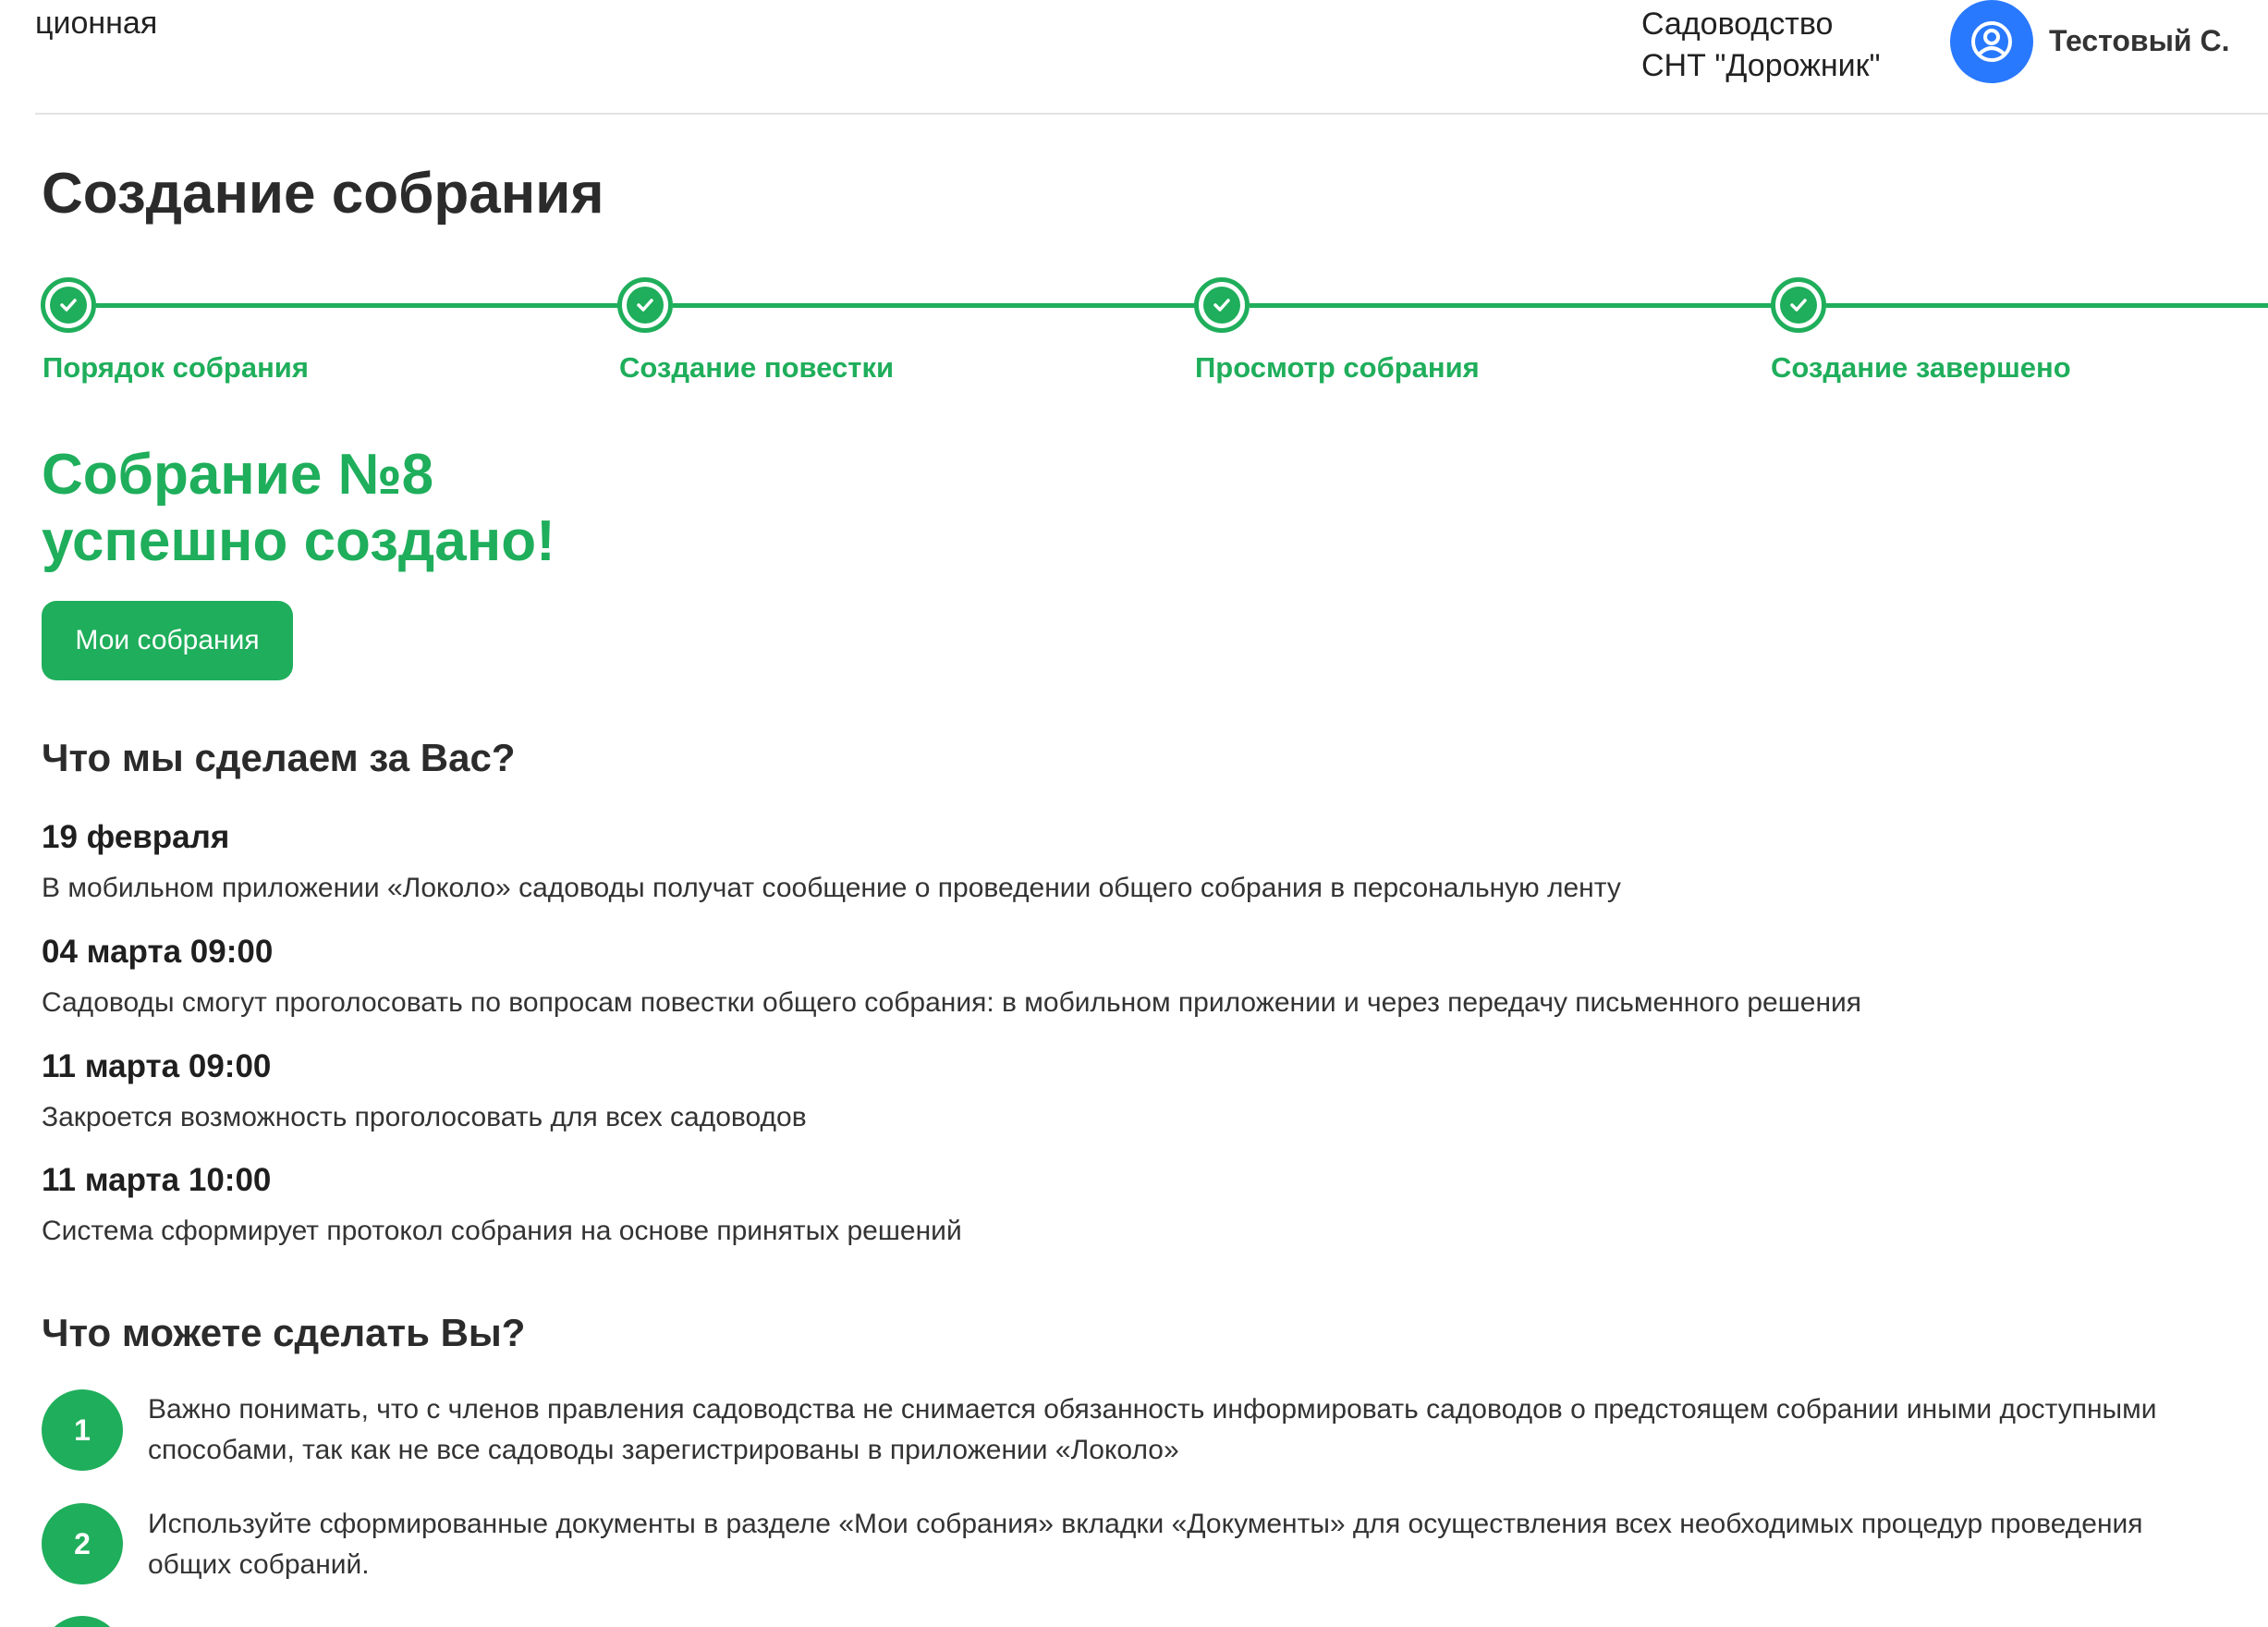 This screenshot has width=2268, height=1627. I want to click on organization-name: СНТ "Дорожник", so click(1761, 65).